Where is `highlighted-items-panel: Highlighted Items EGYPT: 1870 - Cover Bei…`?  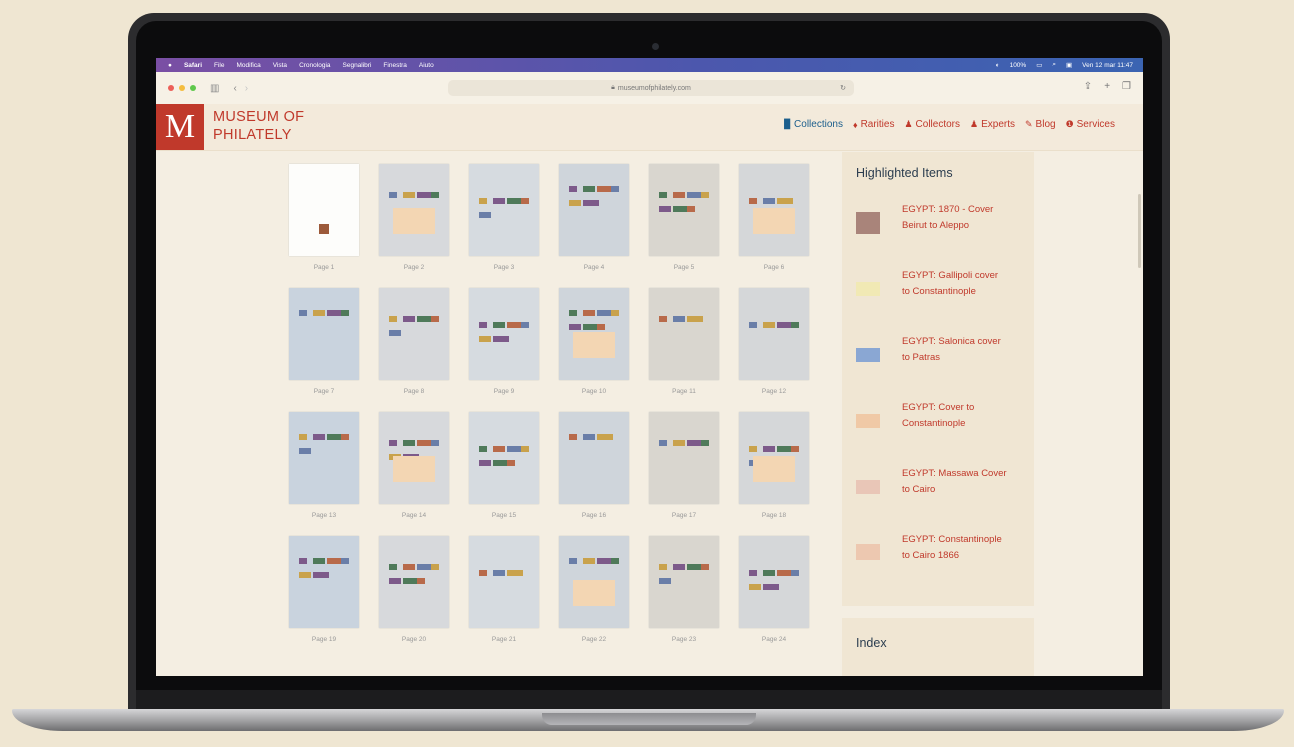
highlighted-items-panel: Highlighted Items EGYPT: 1870 - Cover Bei… is located at coordinates (938, 379).